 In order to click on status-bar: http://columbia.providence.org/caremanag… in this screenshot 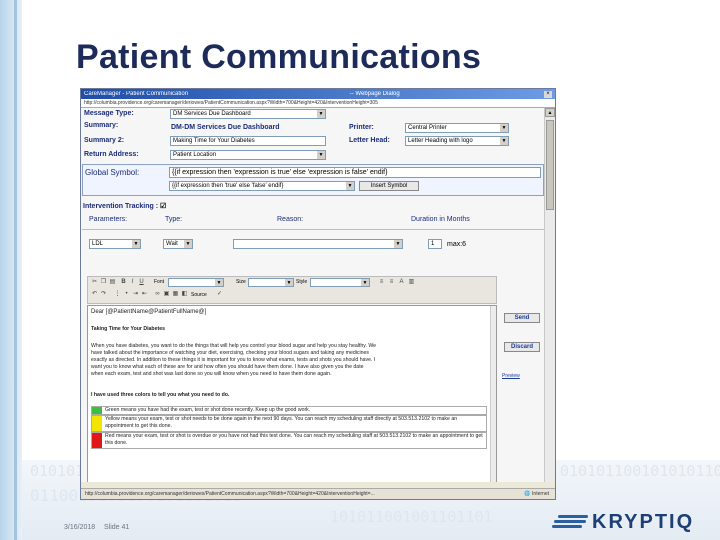, I will do `click(318, 493)`.